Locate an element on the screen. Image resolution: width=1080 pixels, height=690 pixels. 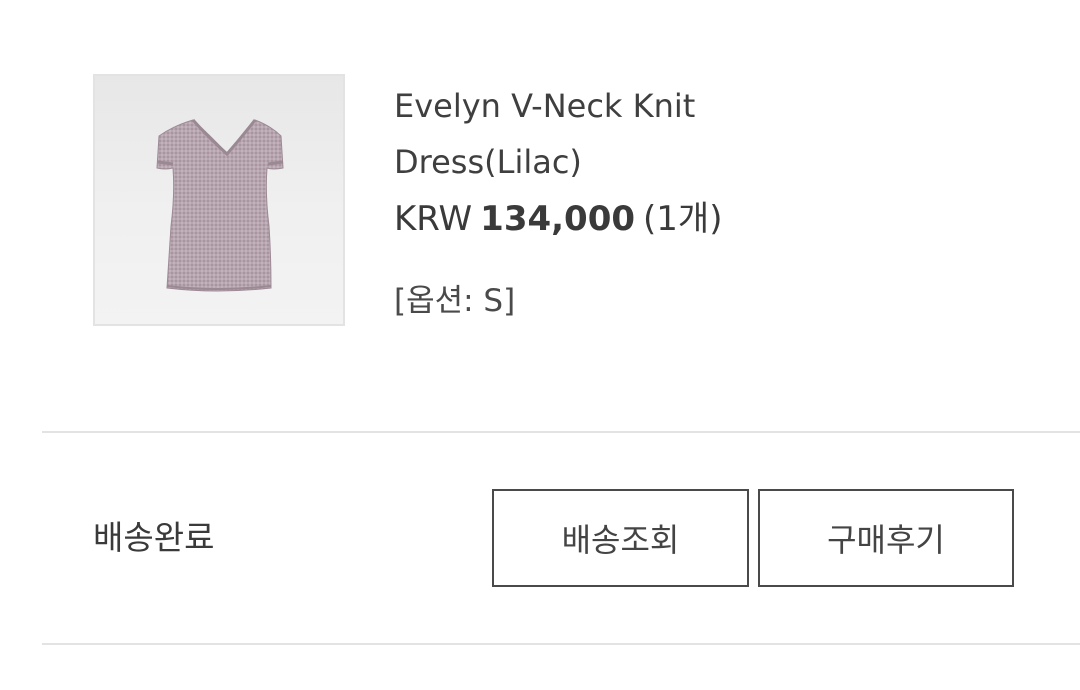
order-status-label: 배송완료 is located at coordinates (154, 537).